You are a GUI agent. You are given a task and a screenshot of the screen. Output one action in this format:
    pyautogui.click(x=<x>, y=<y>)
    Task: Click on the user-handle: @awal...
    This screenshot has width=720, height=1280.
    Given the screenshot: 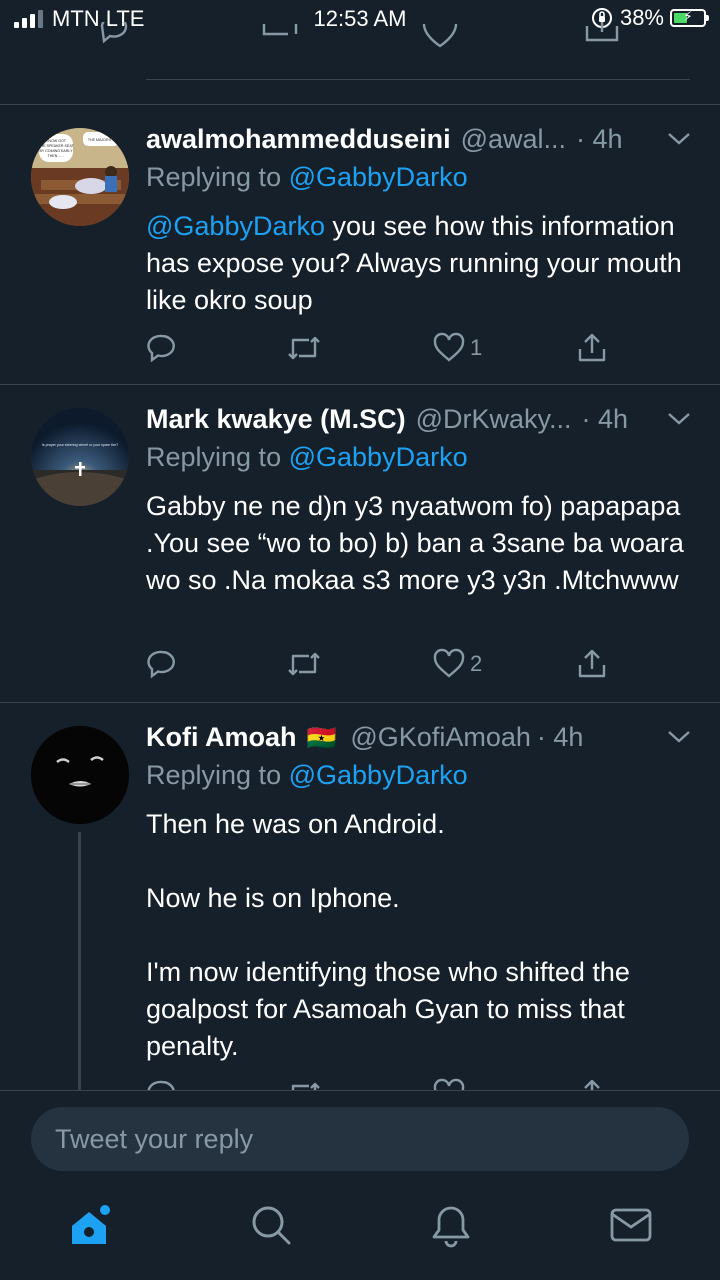 What is the action you would take?
    pyautogui.click(x=513, y=139)
    